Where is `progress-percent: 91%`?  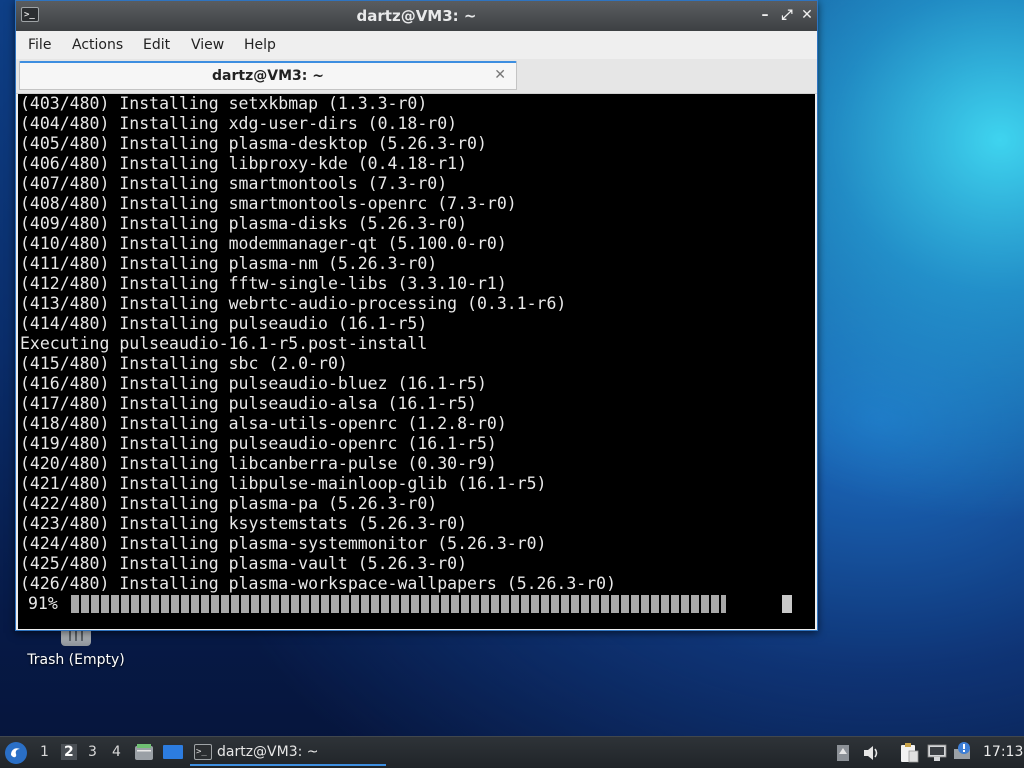 progress-percent: 91% is located at coordinates (43, 603).